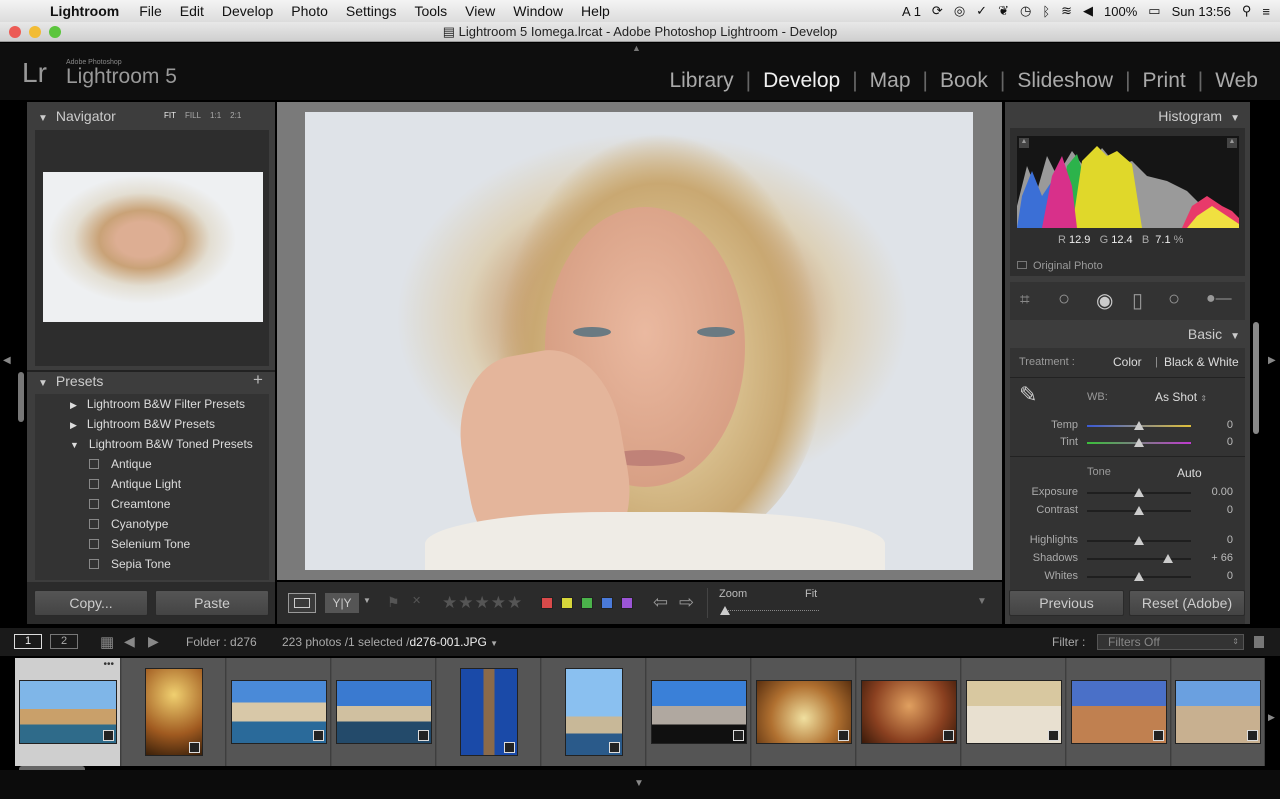 The height and width of the screenshot is (799, 1280). Describe the element at coordinates (480, 11) in the screenshot. I see `menu-view: View` at that location.